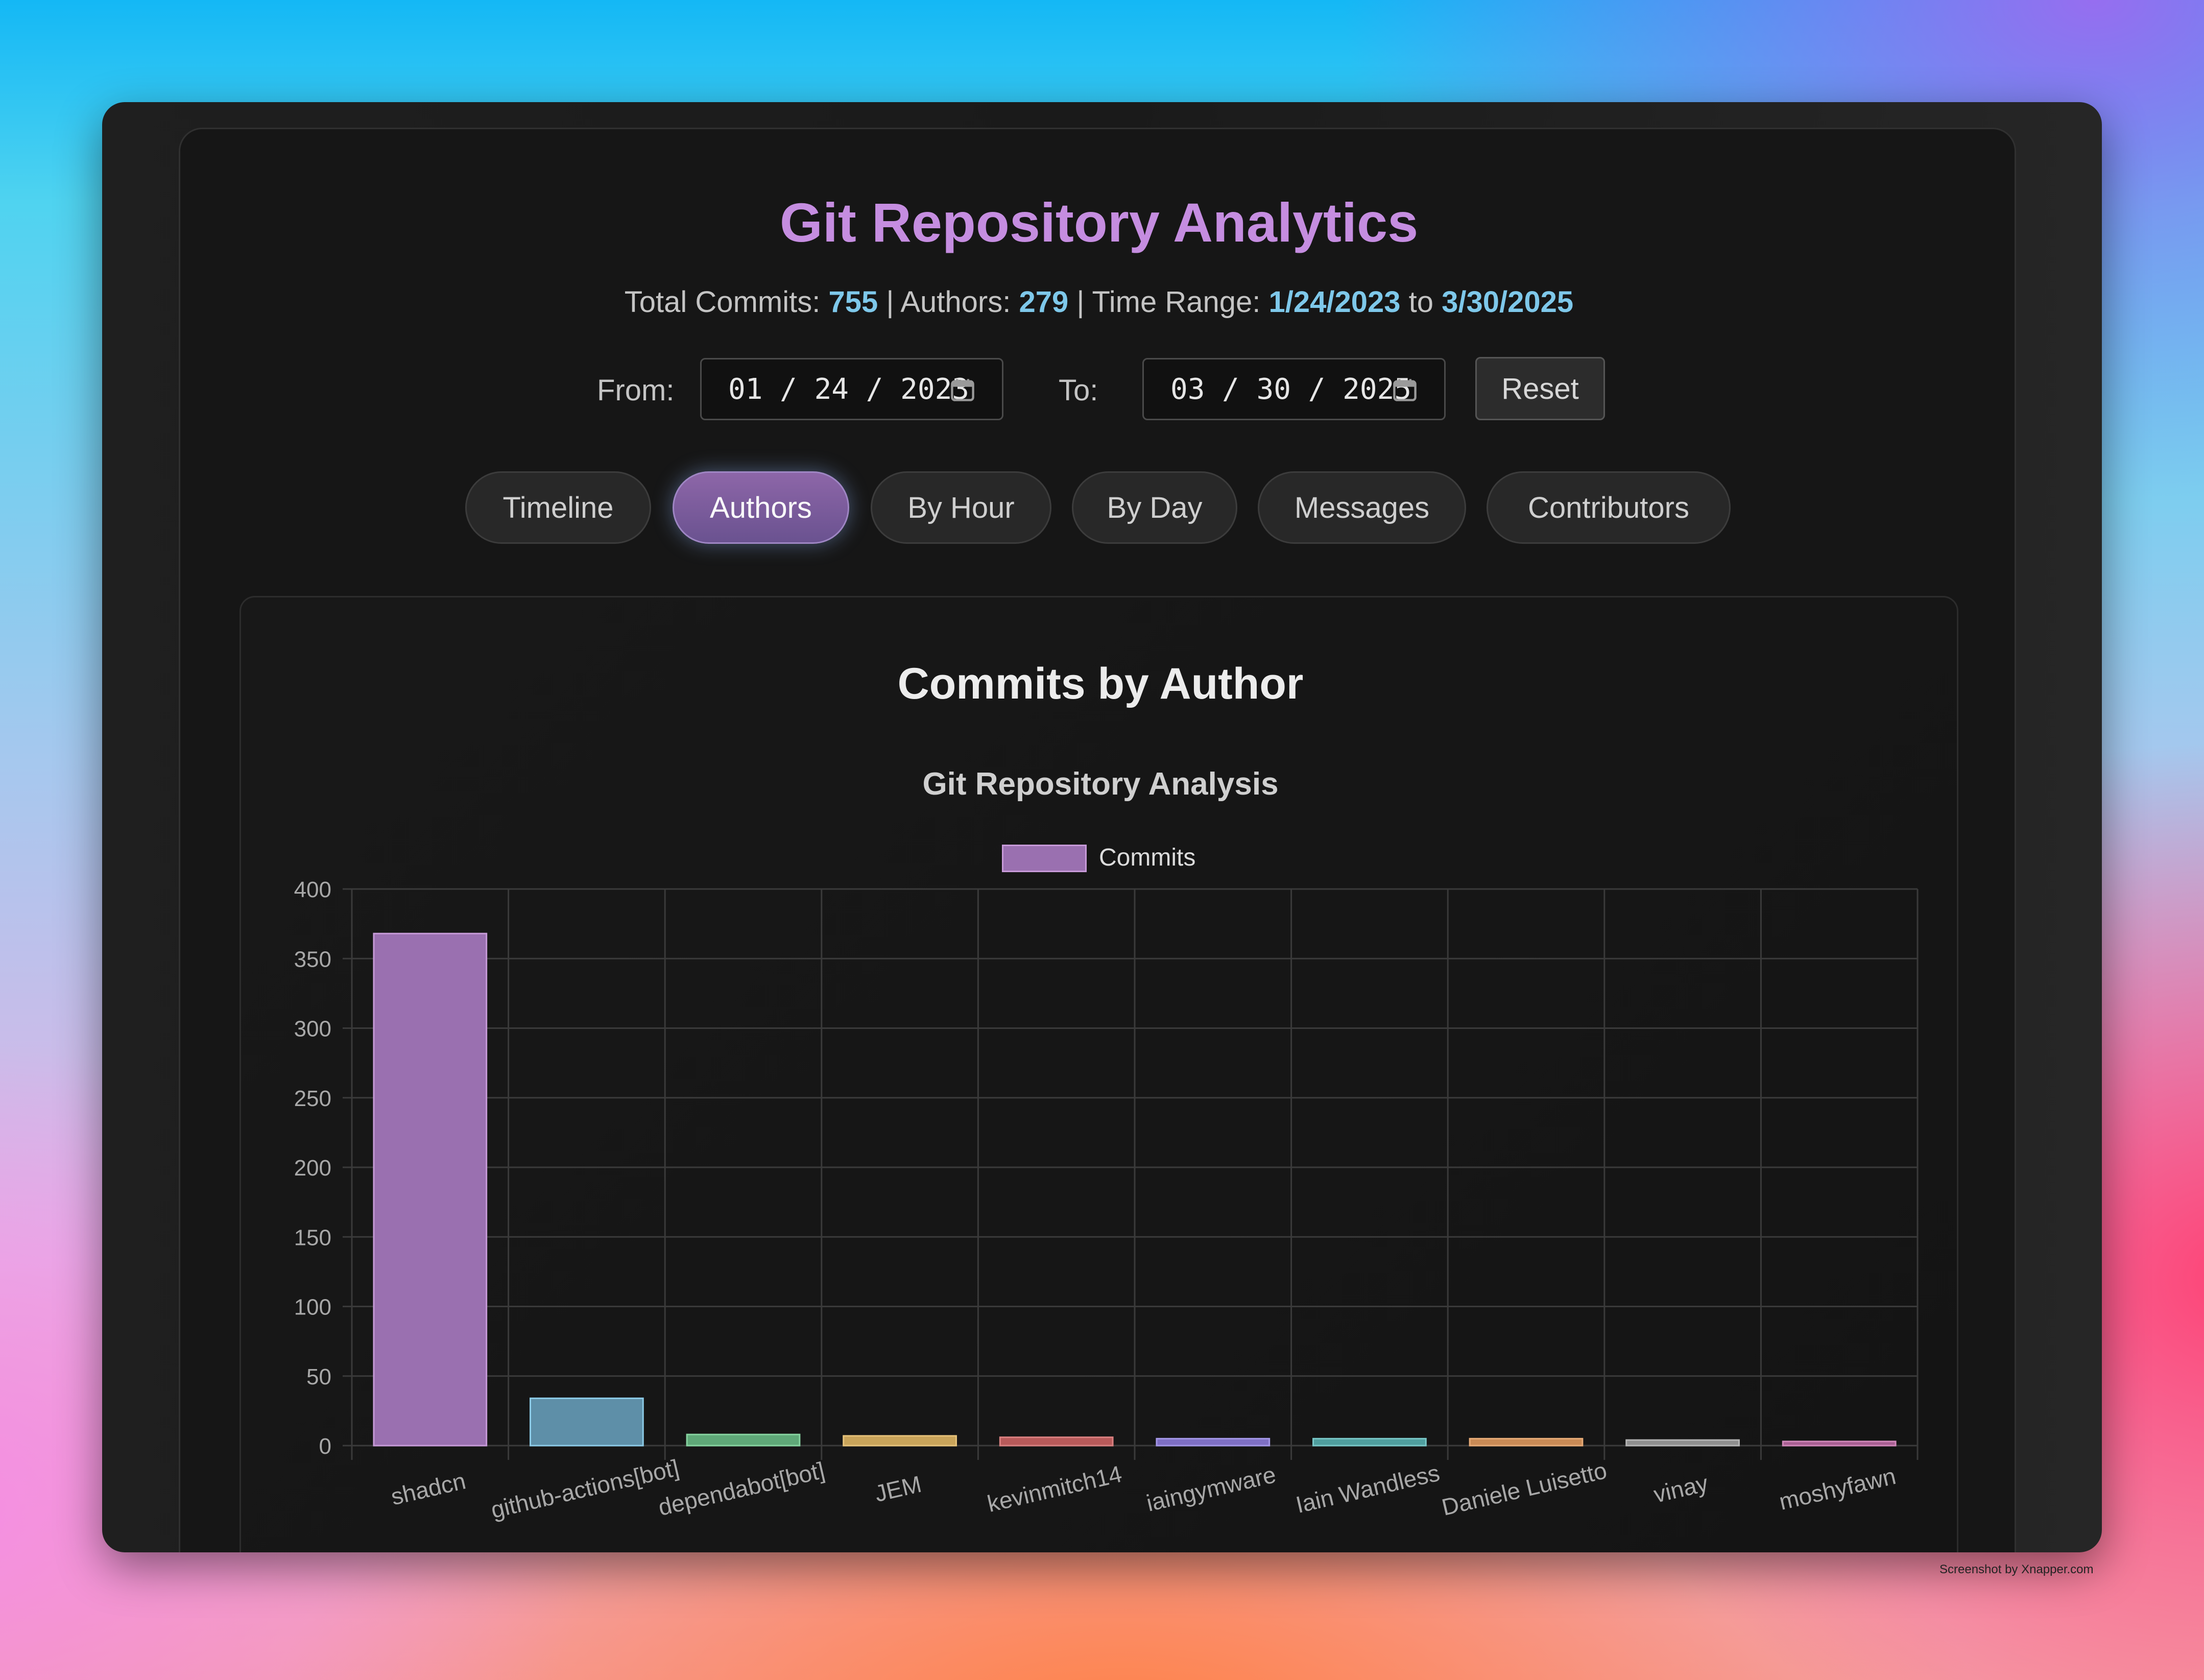 The image size is (2204, 1680). I want to click on authors-value: 279, so click(1044, 302).